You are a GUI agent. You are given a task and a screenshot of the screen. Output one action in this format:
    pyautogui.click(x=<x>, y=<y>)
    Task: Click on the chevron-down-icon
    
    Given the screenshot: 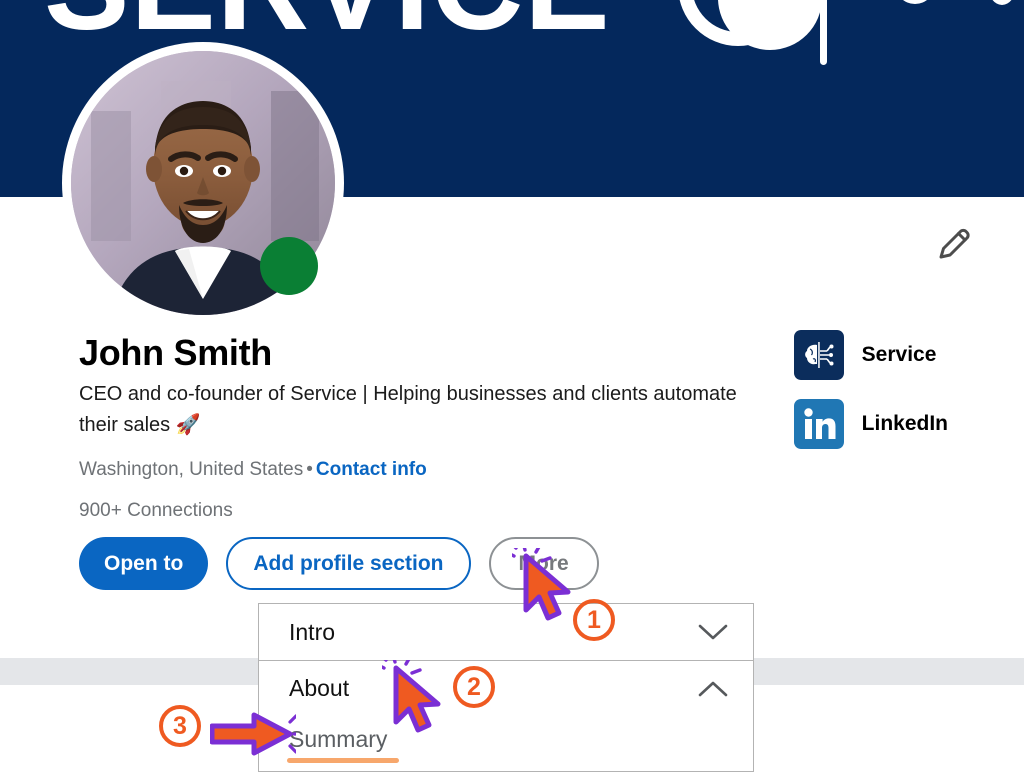 What is the action you would take?
    pyautogui.click(x=713, y=632)
    